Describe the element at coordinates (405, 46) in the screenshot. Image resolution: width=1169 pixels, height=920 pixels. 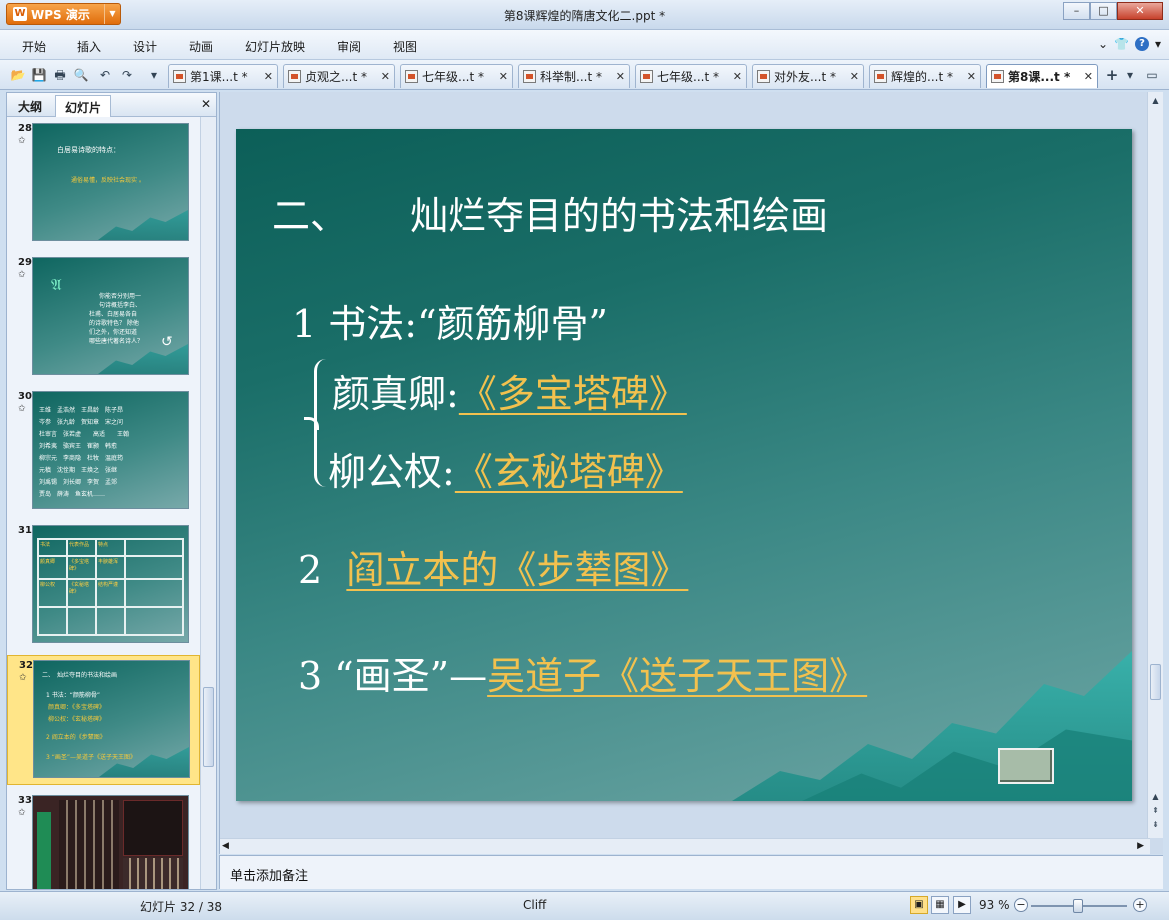
I see `menu-item-view: 视图` at that location.